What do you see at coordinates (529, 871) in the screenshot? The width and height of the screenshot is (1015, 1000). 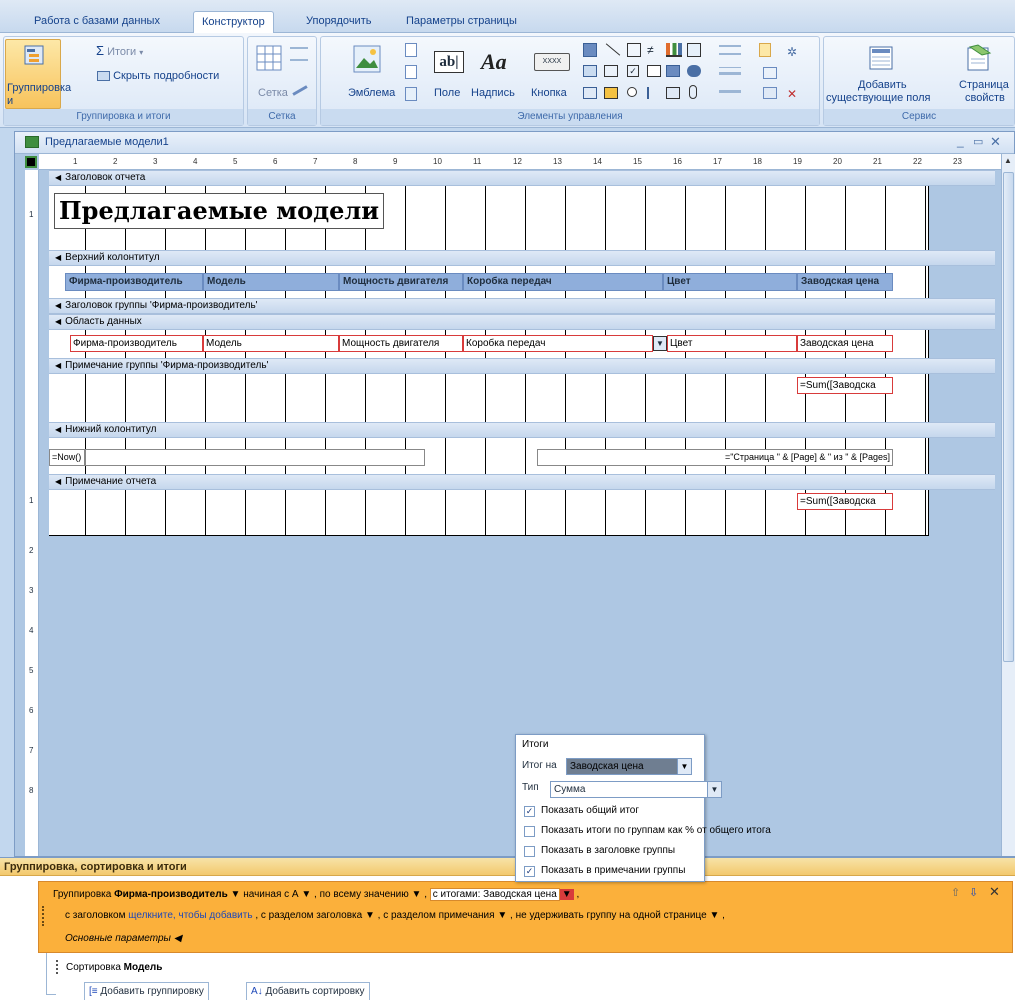 I see `show-in-footer-checkbox: ✓` at bounding box center [529, 871].